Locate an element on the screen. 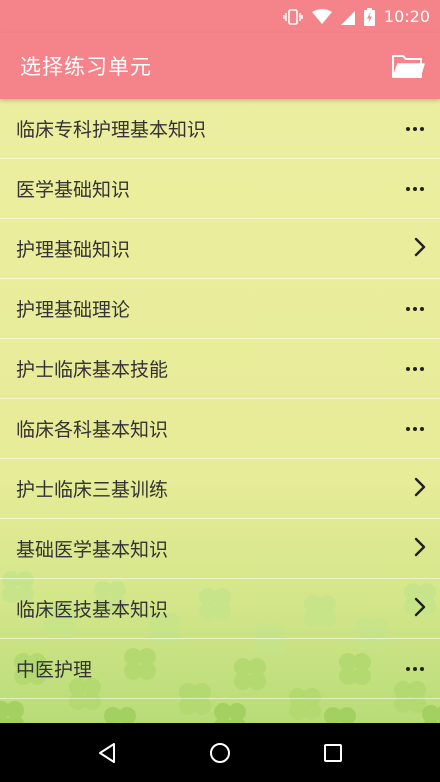 This screenshot has width=440, height=782. unit-label: 基础医学基本知识 is located at coordinates (92, 550).